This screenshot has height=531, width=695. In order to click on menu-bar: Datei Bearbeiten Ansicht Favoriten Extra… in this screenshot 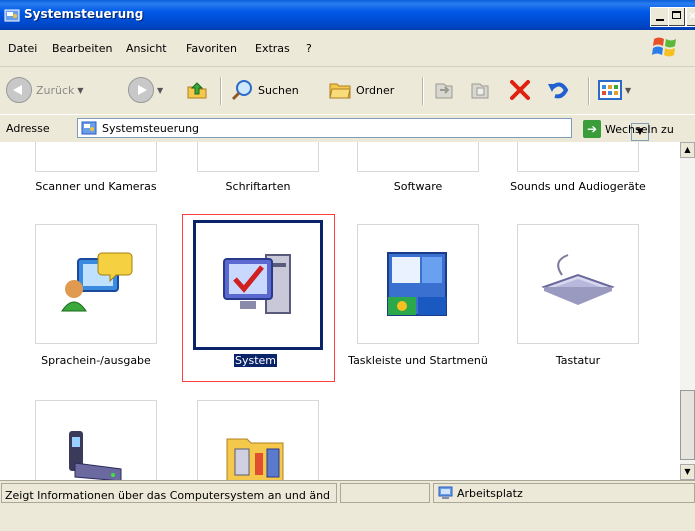, I will do `click(347, 48)`.